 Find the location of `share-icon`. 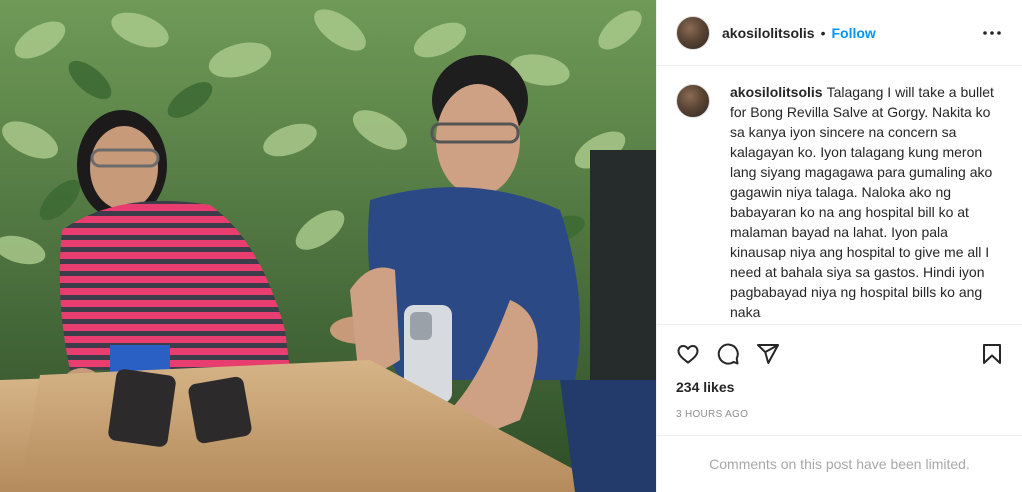

share-icon is located at coordinates (768, 354).